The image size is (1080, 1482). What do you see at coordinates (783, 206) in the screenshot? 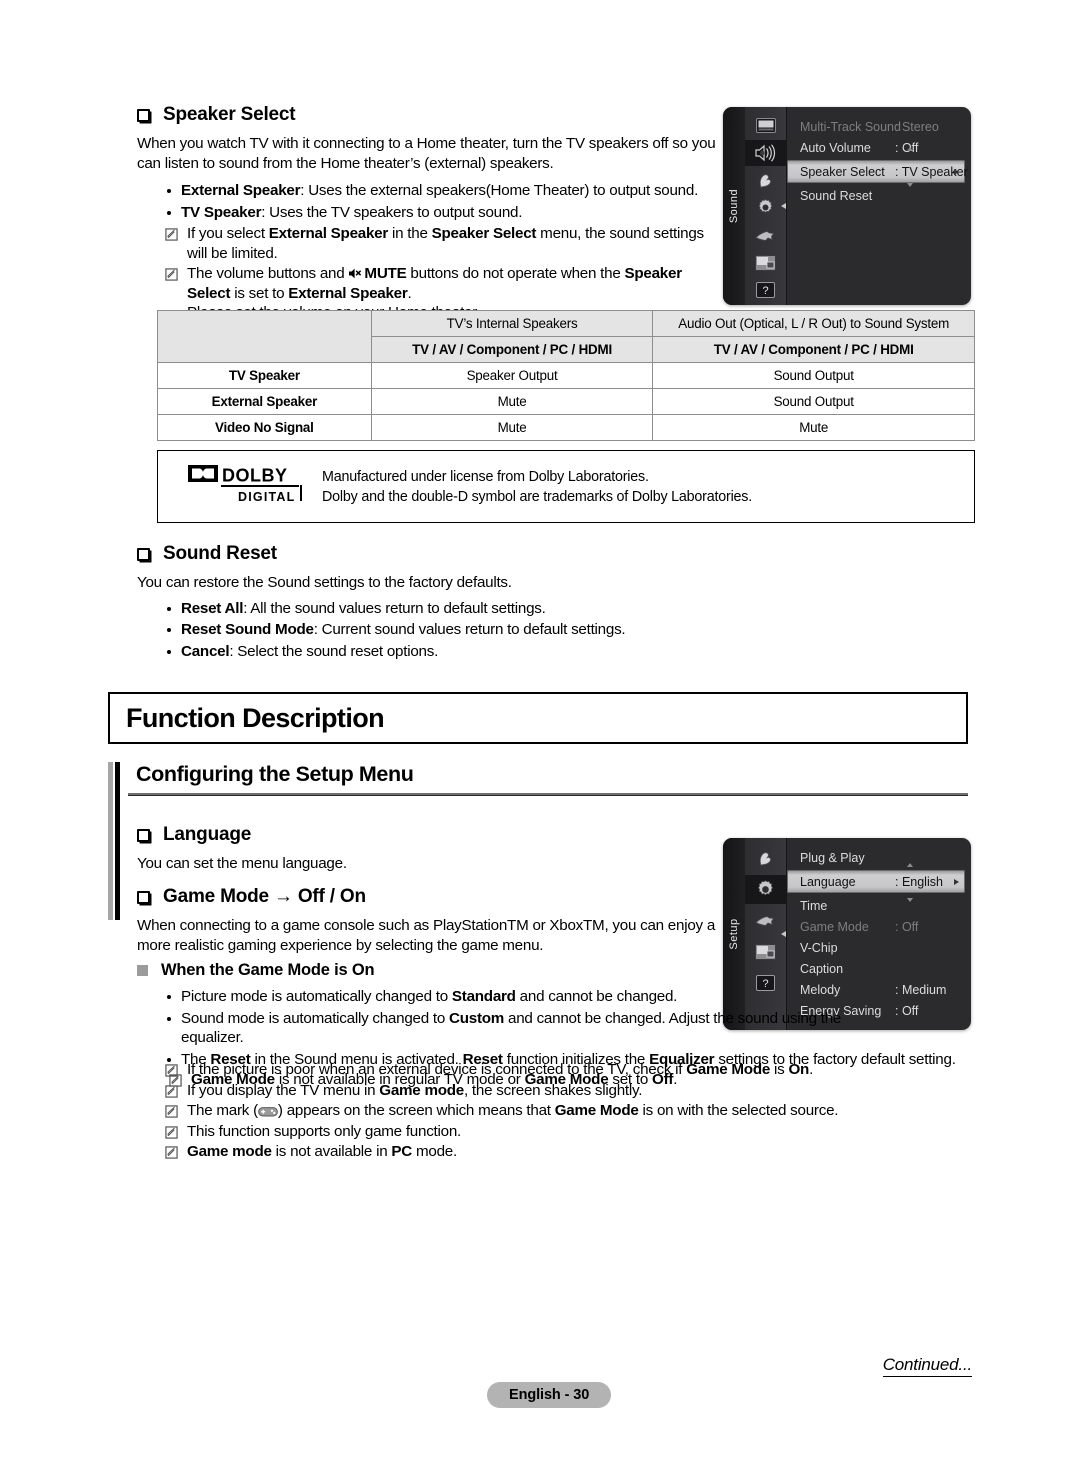
I see `caret-left-icon` at bounding box center [783, 206].